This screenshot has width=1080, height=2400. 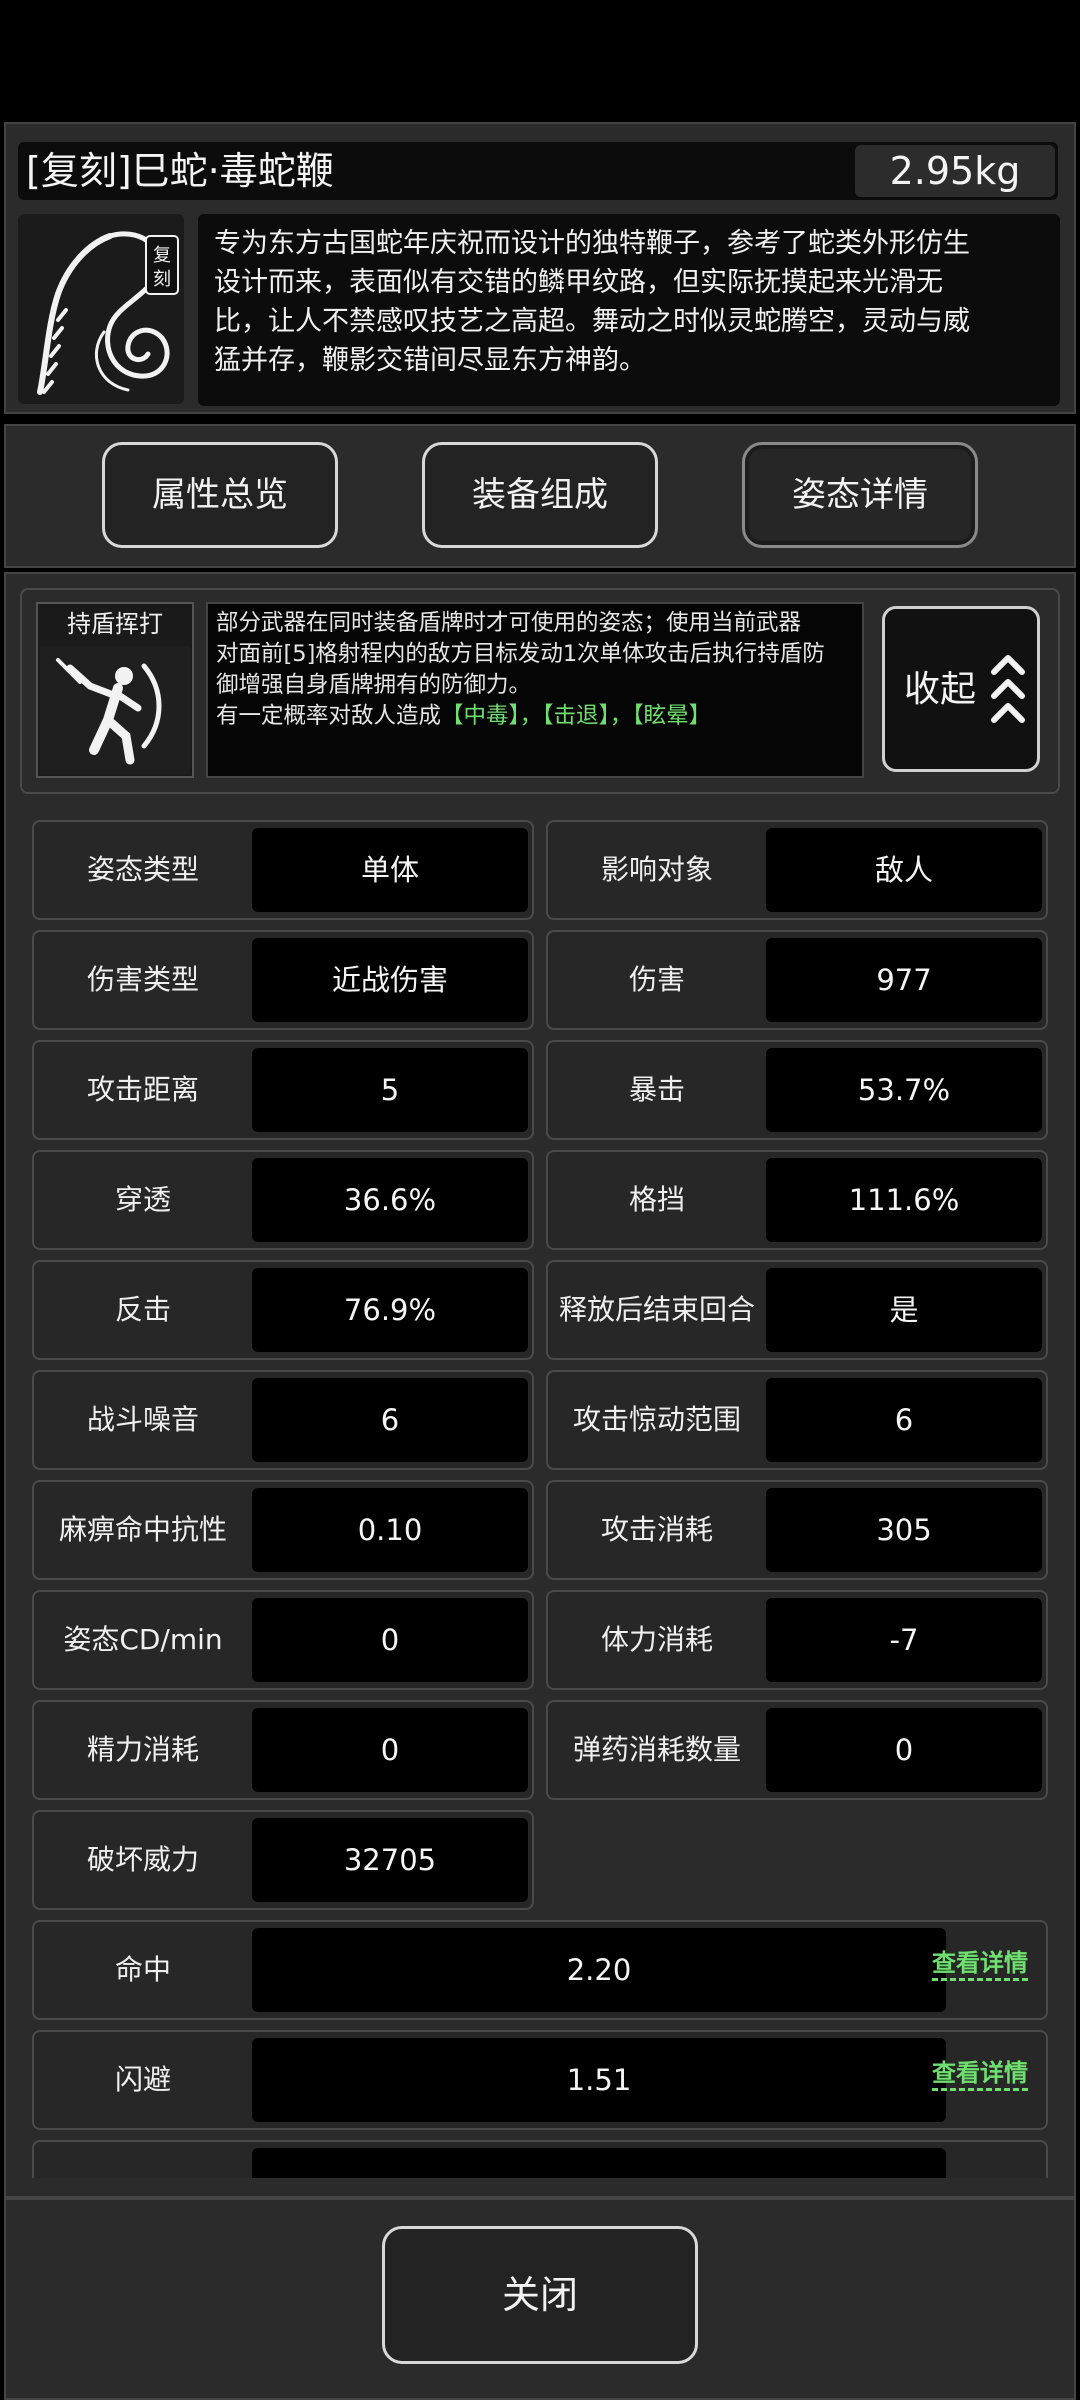 I want to click on stat-label: 释放后结束回合, so click(x=656, y=1309).